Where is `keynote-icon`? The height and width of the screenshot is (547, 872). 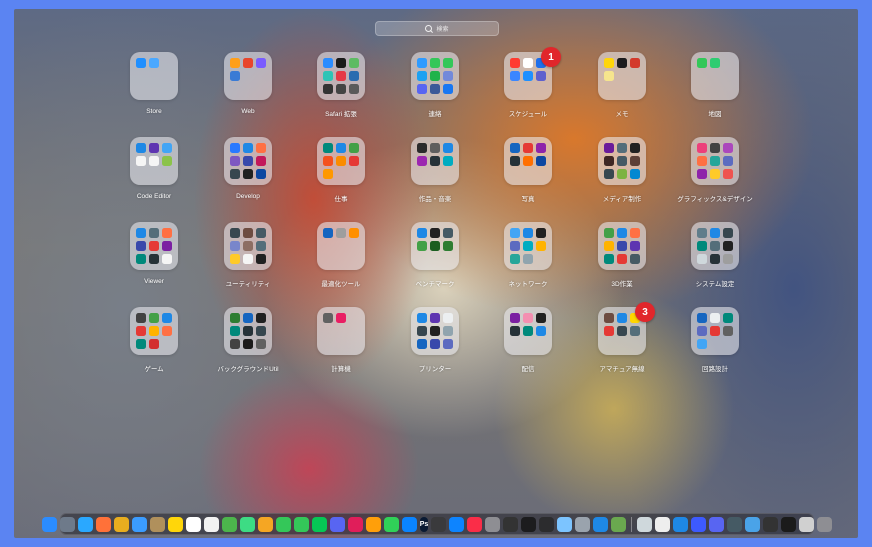
keynote-icon is located at coordinates (409, 524).